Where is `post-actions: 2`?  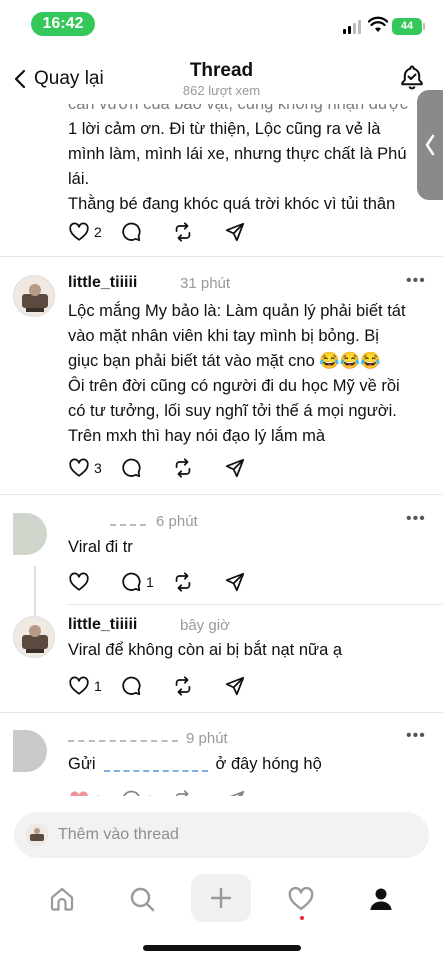 post-actions: 2 is located at coordinates (172, 232).